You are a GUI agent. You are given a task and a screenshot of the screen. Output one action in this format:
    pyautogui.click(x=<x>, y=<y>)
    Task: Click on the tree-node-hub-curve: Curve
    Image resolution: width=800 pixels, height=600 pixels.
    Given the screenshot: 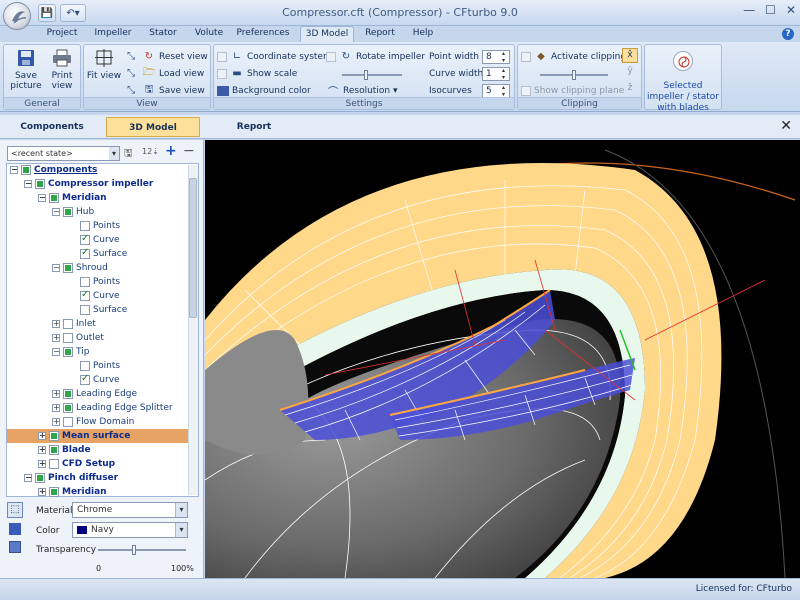 What is the action you would take?
    pyautogui.click(x=100, y=240)
    